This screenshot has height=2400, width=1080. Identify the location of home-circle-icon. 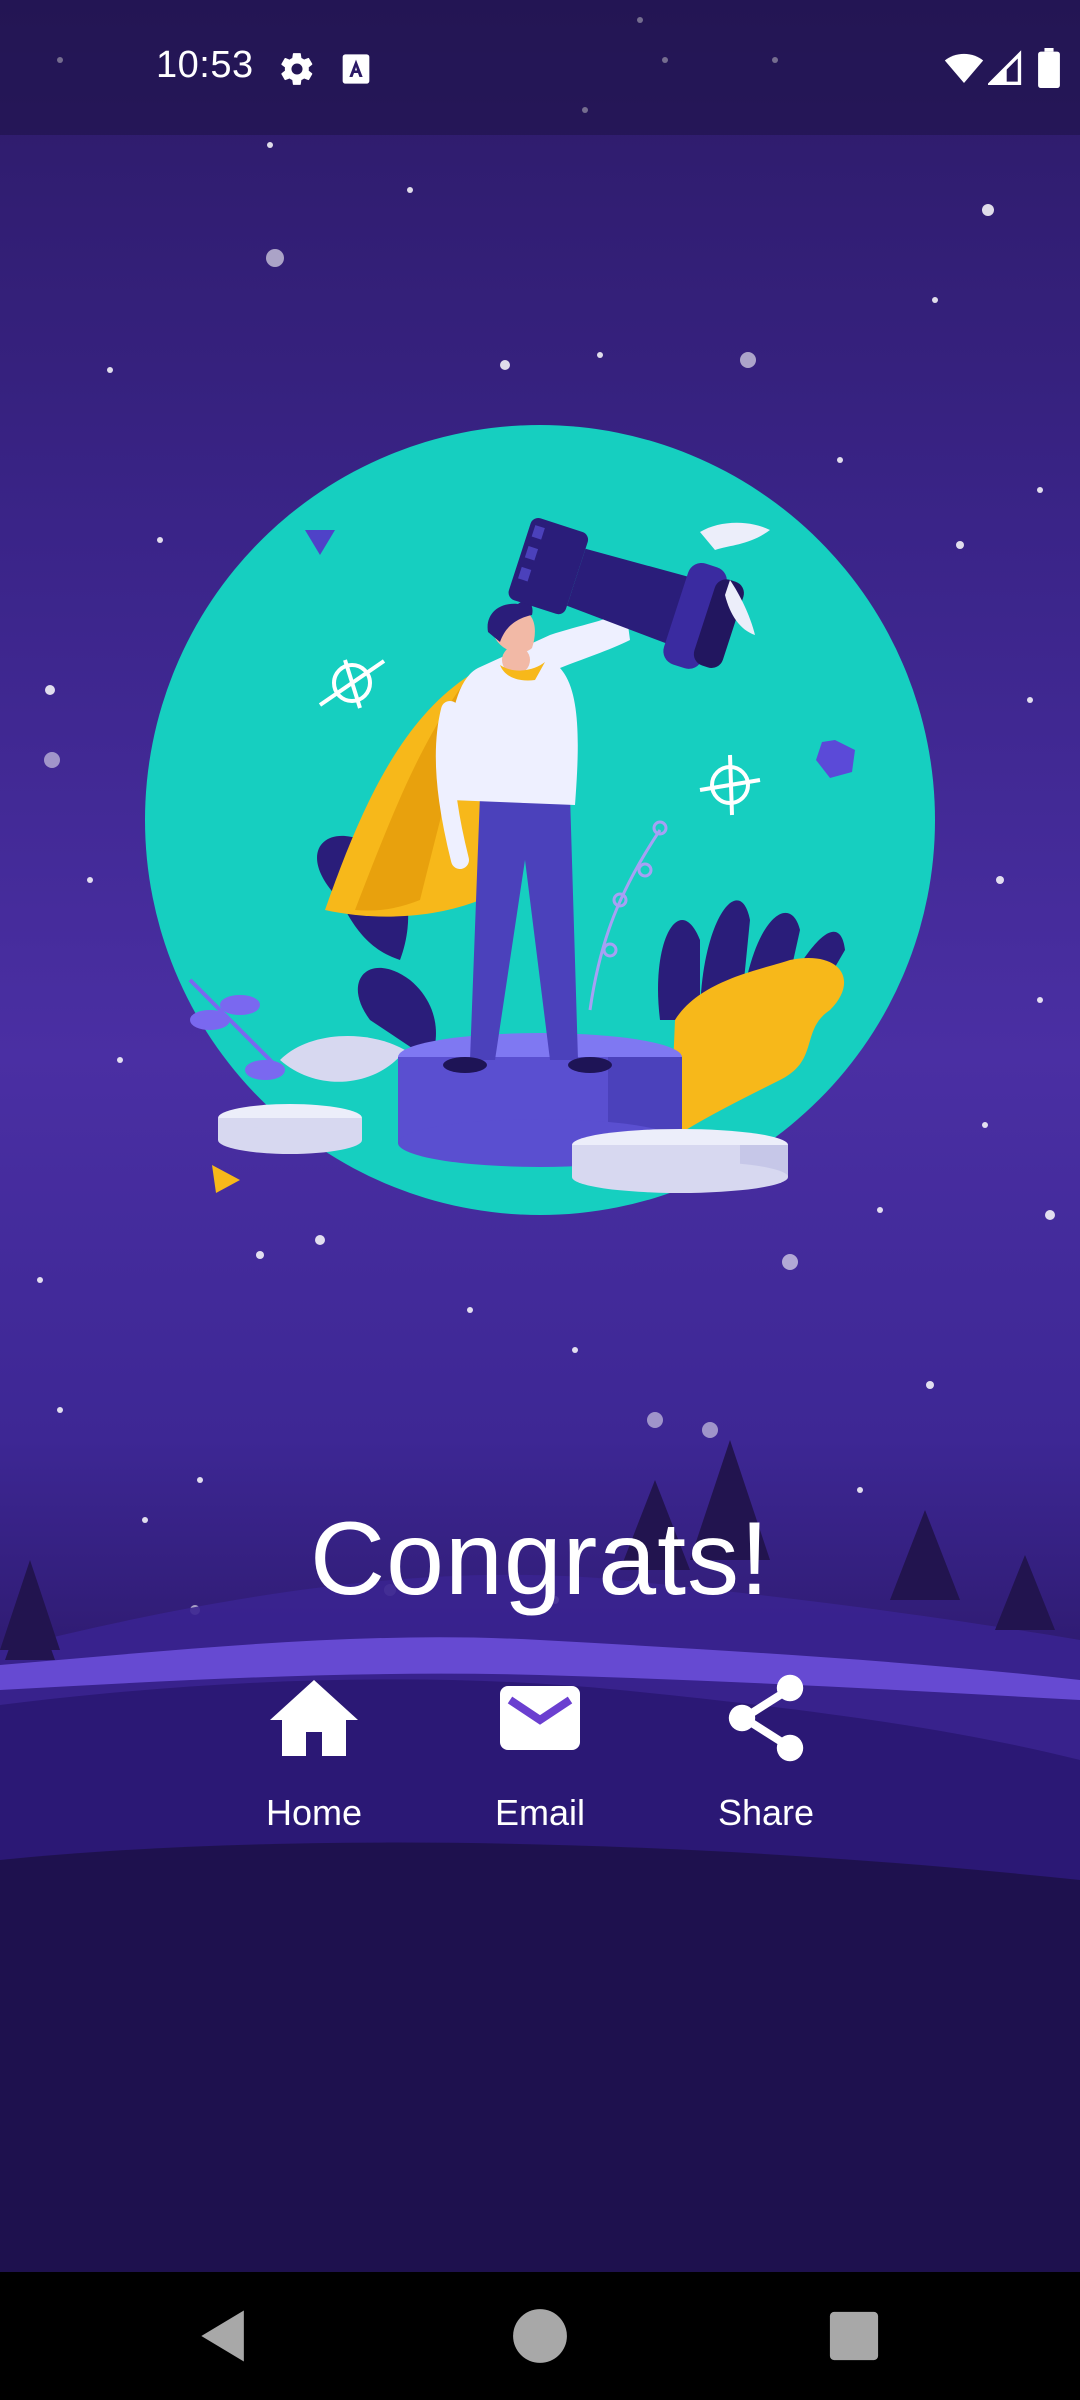
(540, 2336).